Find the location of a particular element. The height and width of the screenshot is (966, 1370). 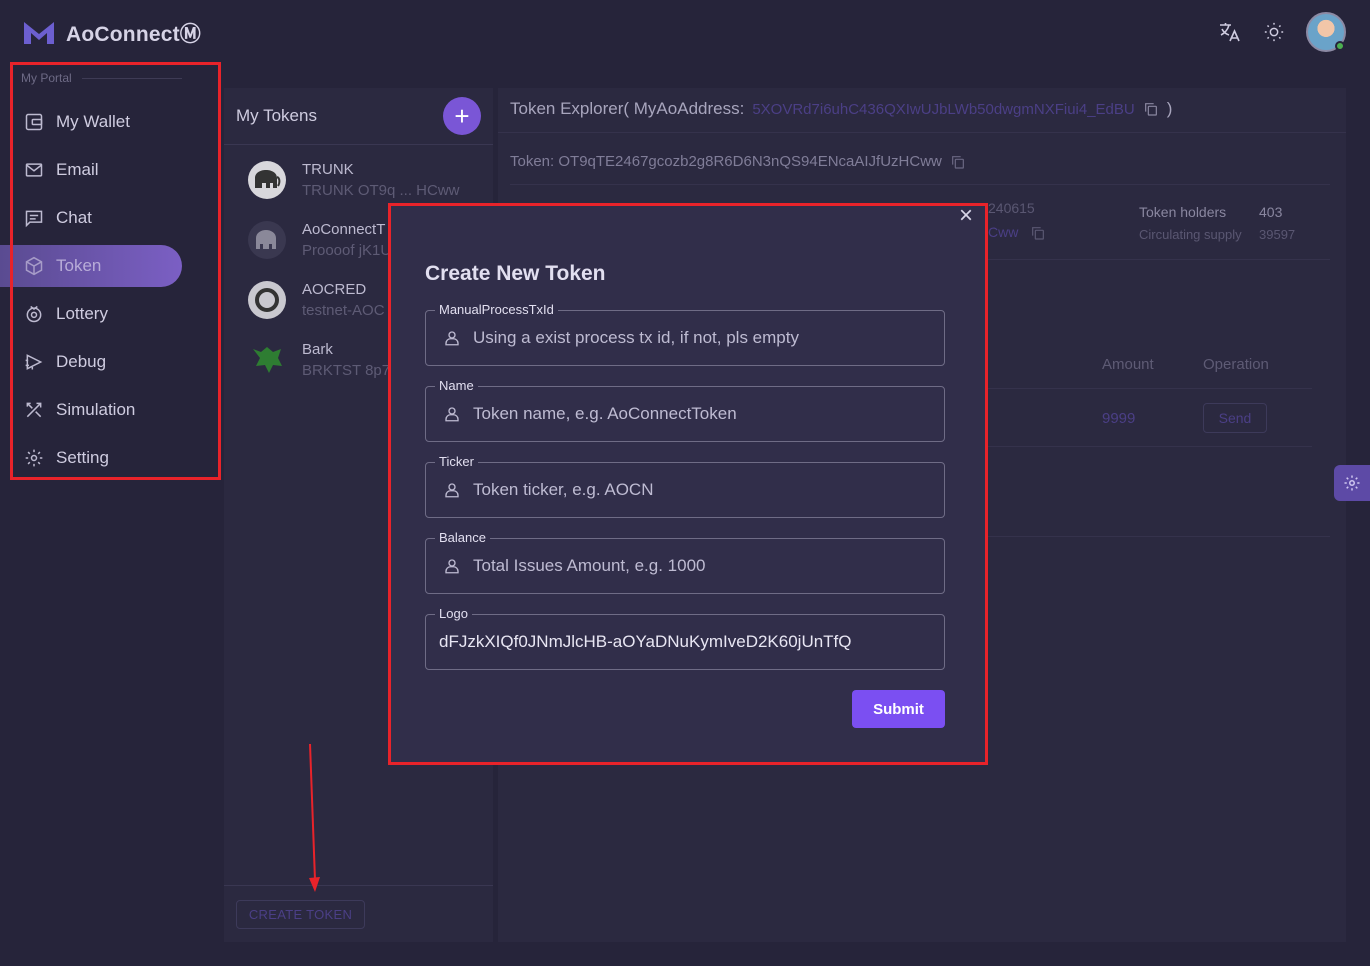

token-sub: testnet-AOC is located at coordinates (343, 310).